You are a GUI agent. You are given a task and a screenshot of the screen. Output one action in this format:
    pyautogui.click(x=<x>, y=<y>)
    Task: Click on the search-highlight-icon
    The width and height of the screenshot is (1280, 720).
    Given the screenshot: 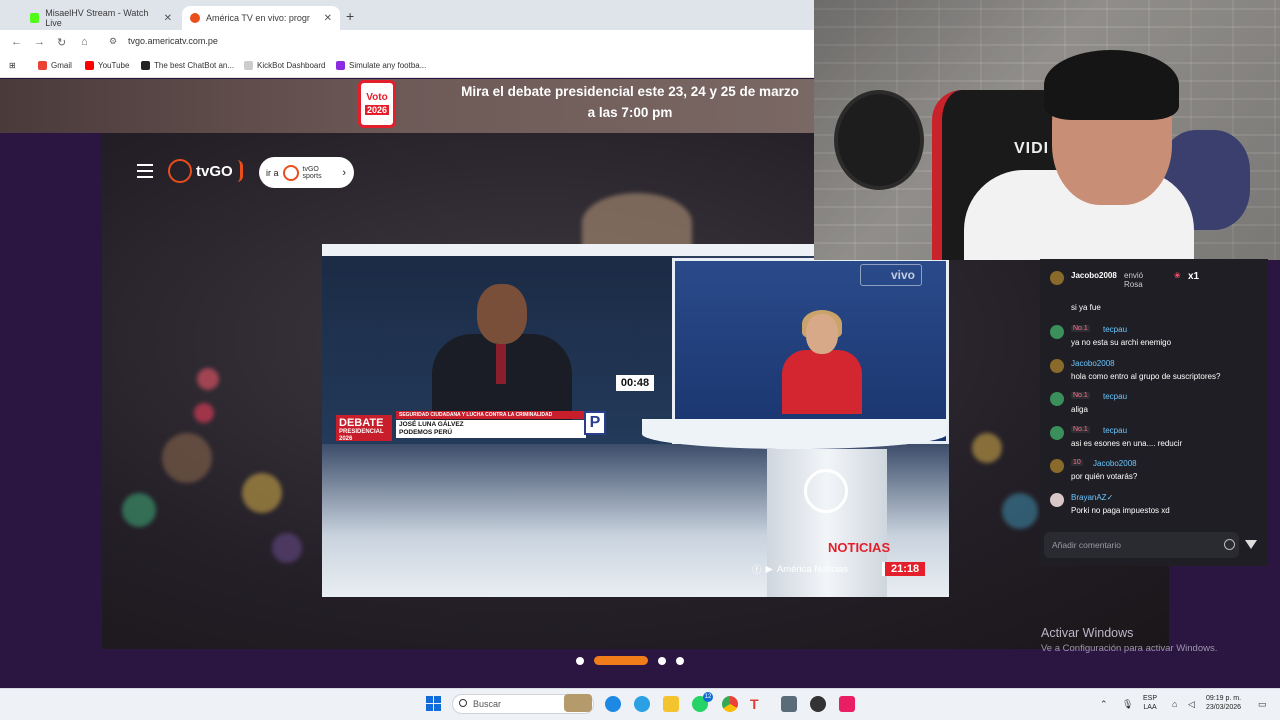 What is the action you would take?
    pyautogui.click(x=578, y=703)
    